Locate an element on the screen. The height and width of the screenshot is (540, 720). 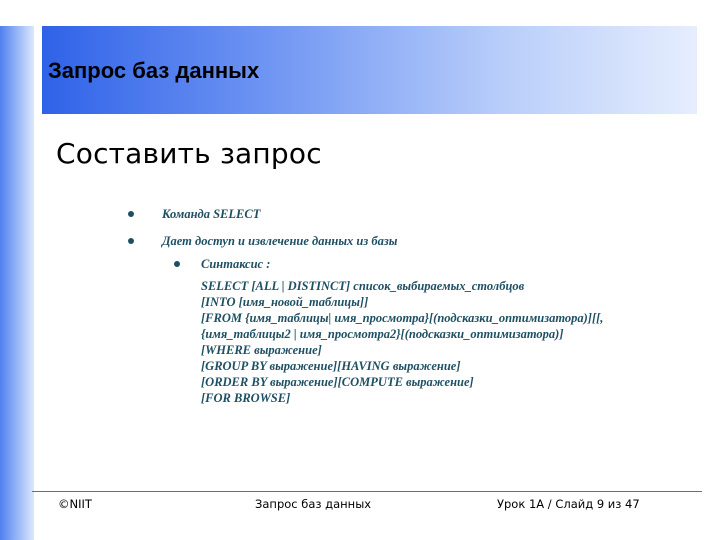
footer-divider is located at coordinates (367, 491).